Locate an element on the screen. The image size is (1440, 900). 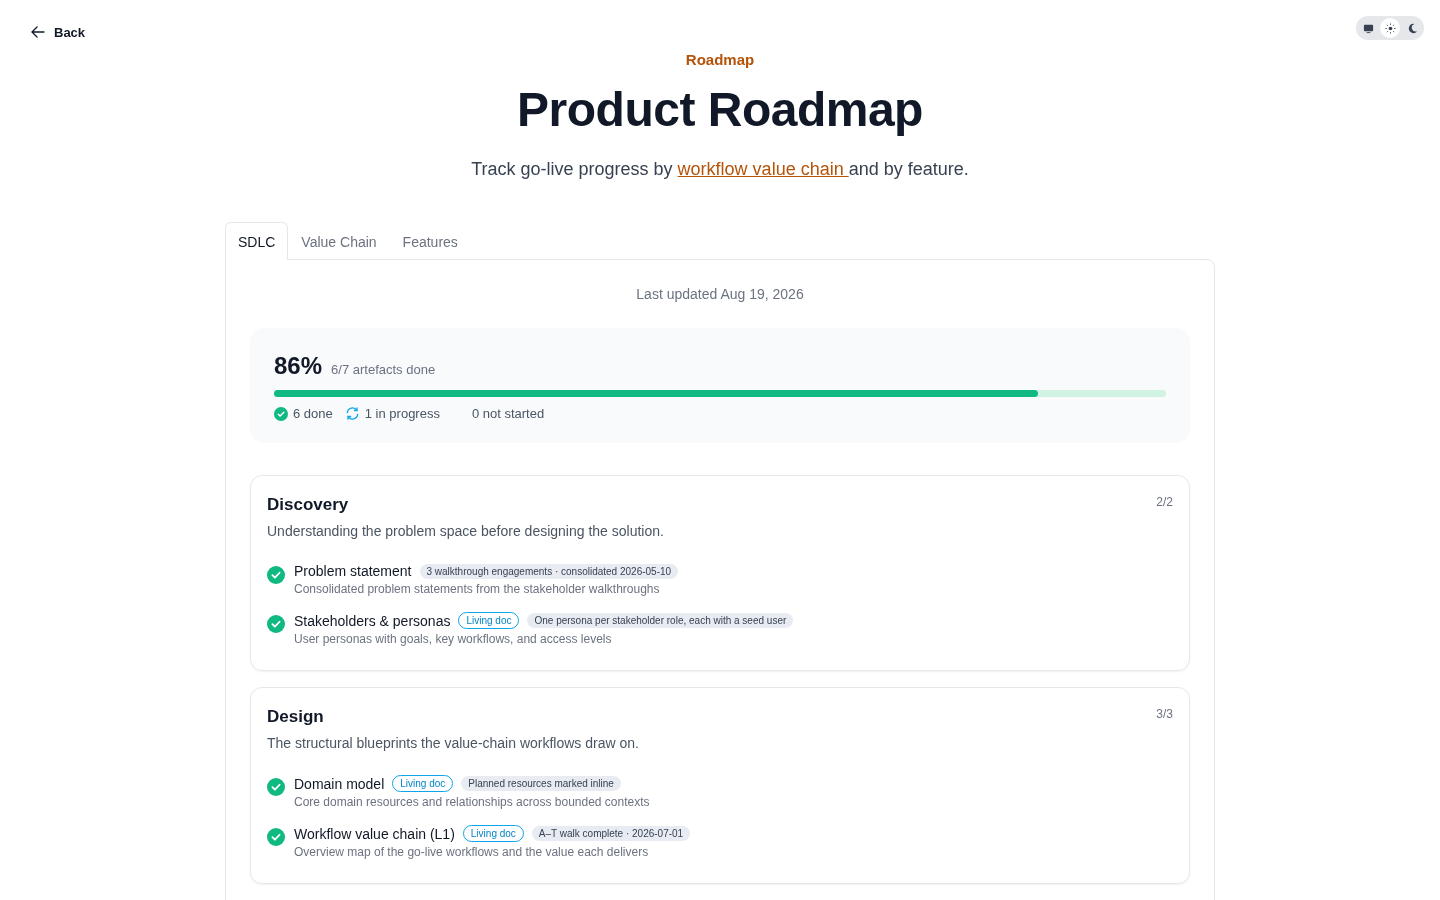
note-badge: A–T walk complete · 2026-07-01 is located at coordinates (611, 833).